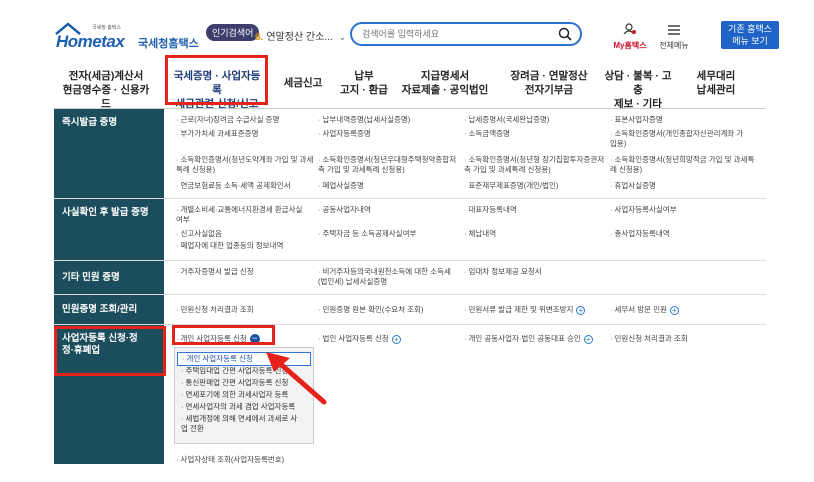 The image size is (814, 482). Describe the element at coordinates (750, 35) in the screenshot. I see `legacy-menu-button: 기존 홈택스 메뉴 보기` at that location.